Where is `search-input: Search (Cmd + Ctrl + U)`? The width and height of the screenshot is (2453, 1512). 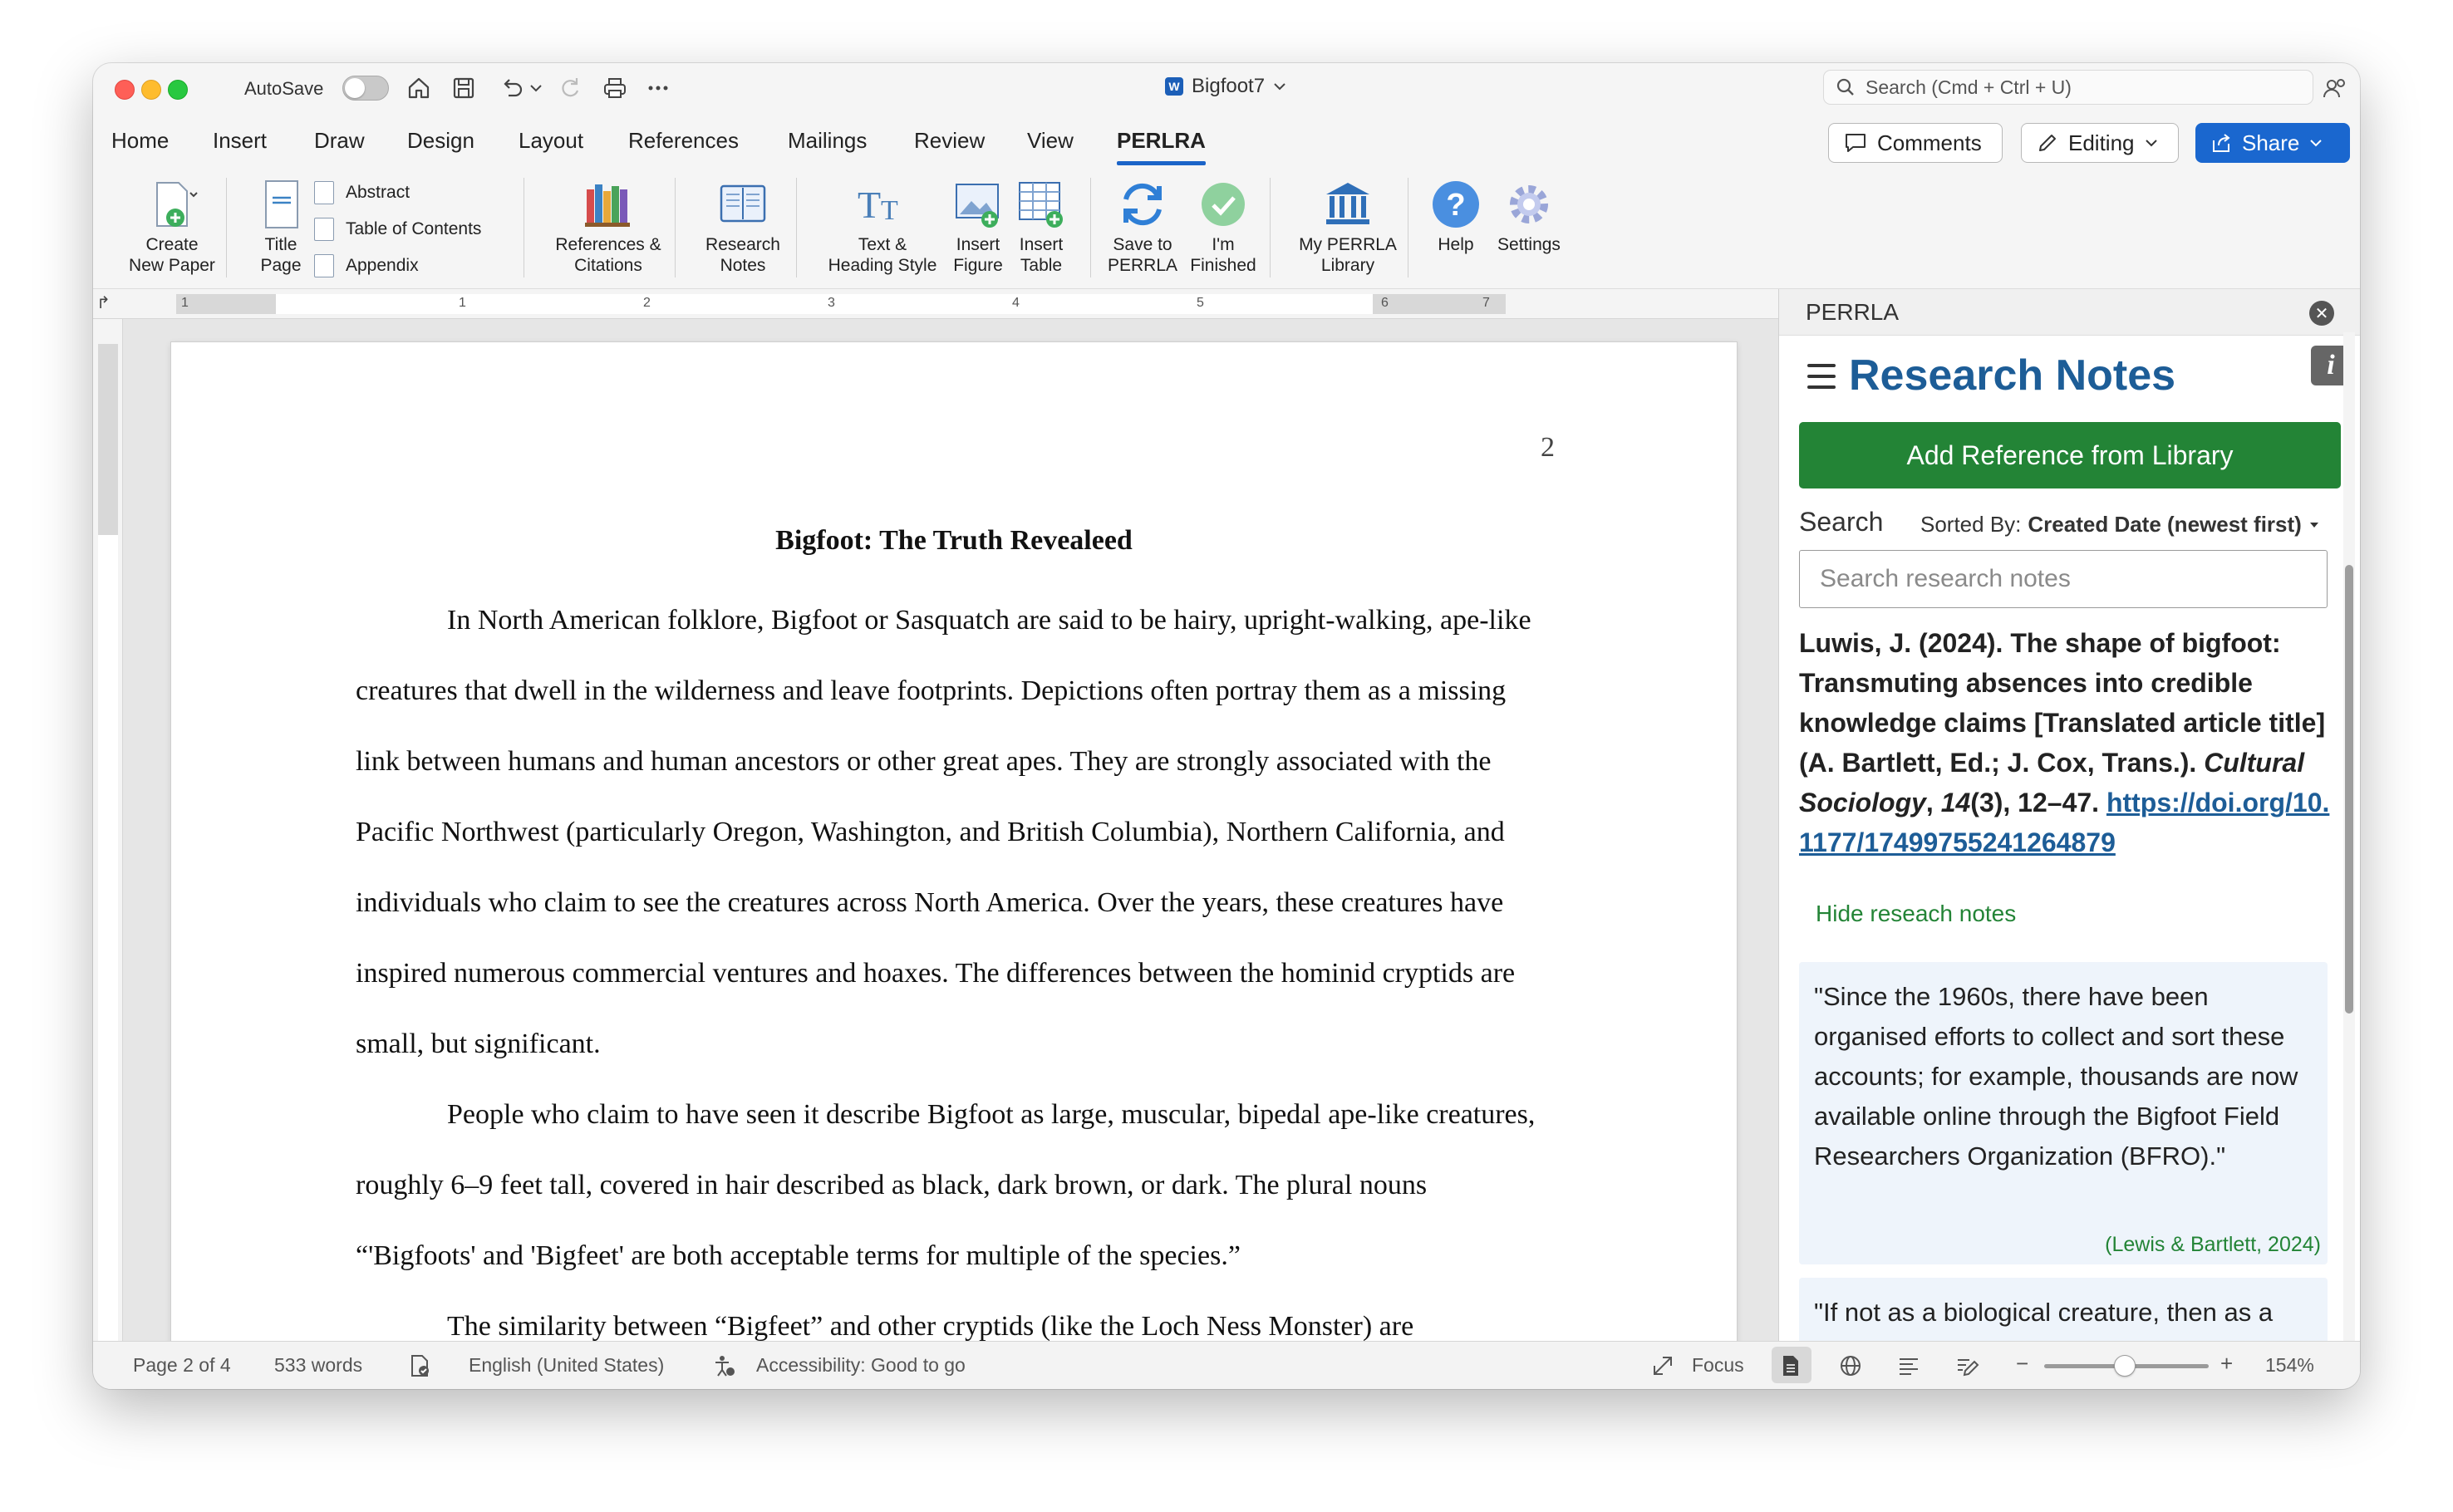 search-input: Search (Cmd + Ctrl + U) is located at coordinates (2068, 87).